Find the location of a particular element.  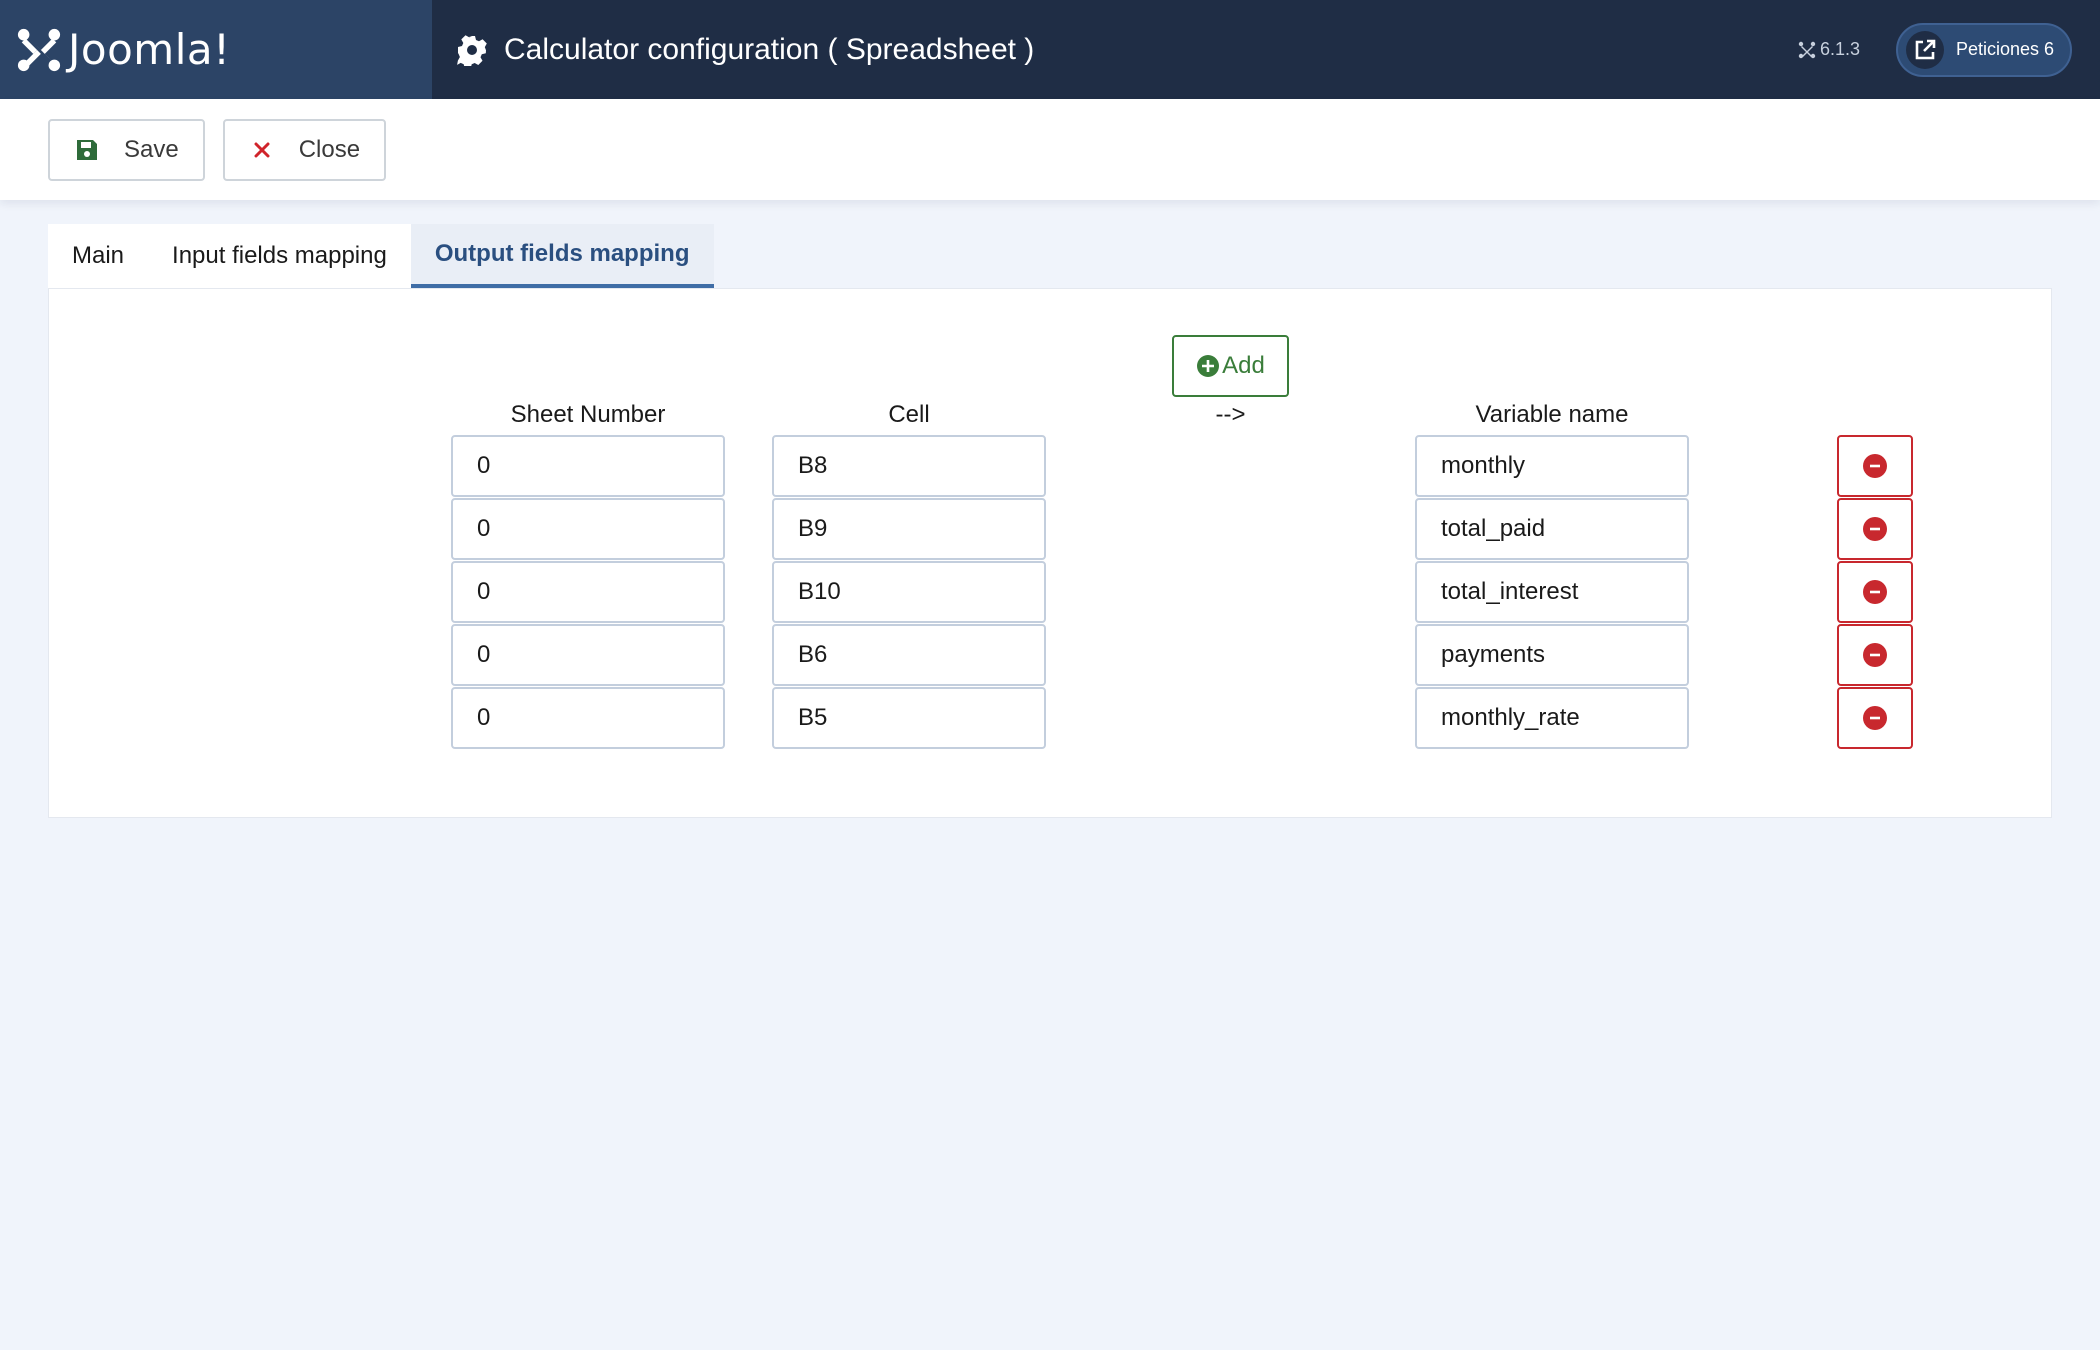

peticiones-icon-wrap is located at coordinates (1925, 49).